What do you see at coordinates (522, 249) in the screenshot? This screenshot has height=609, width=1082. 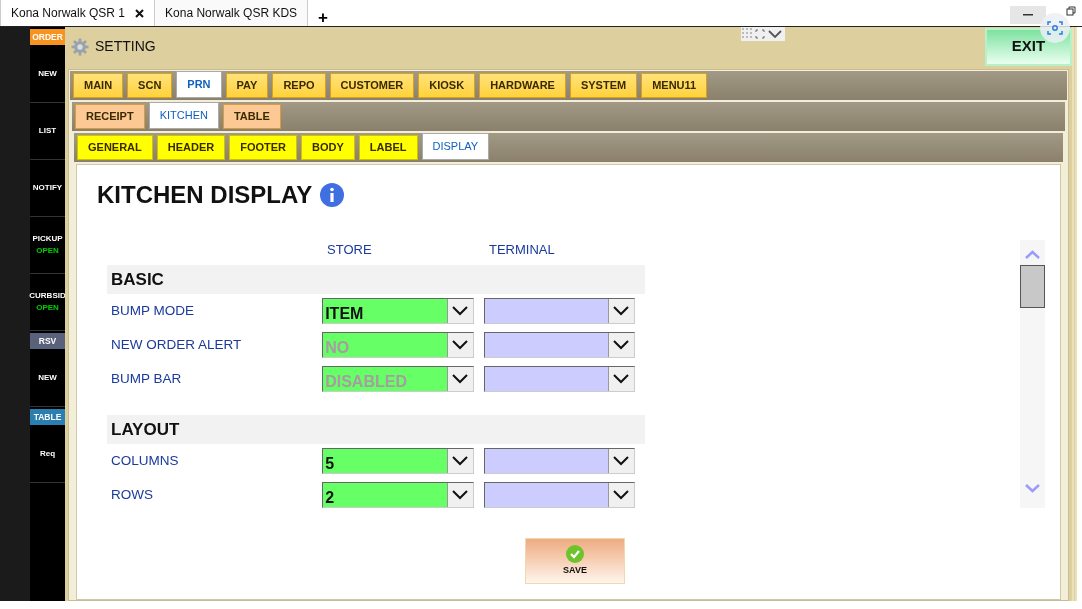 I see `column-header: TERMINAL` at bounding box center [522, 249].